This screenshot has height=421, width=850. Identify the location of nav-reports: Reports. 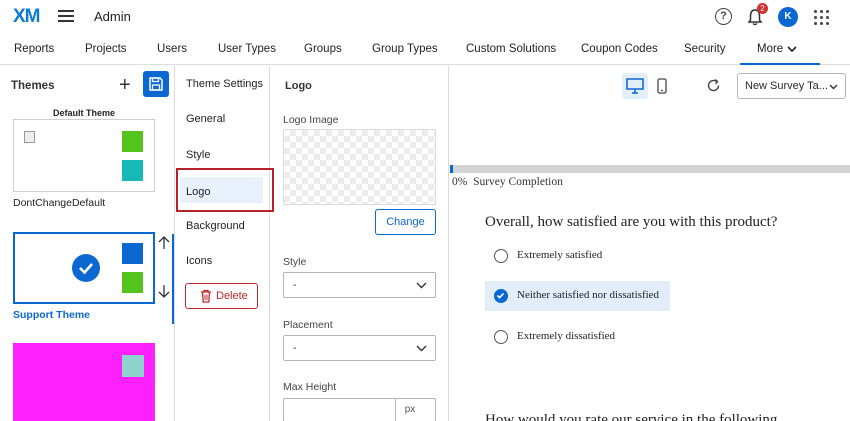
(34, 49).